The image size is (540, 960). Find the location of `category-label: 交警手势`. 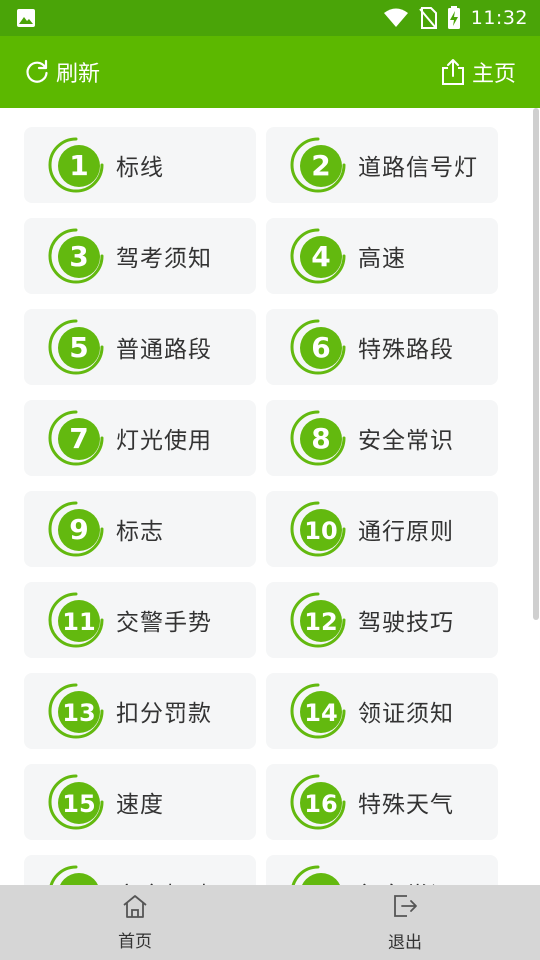

category-label: 交警手势 is located at coordinates (164, 623).